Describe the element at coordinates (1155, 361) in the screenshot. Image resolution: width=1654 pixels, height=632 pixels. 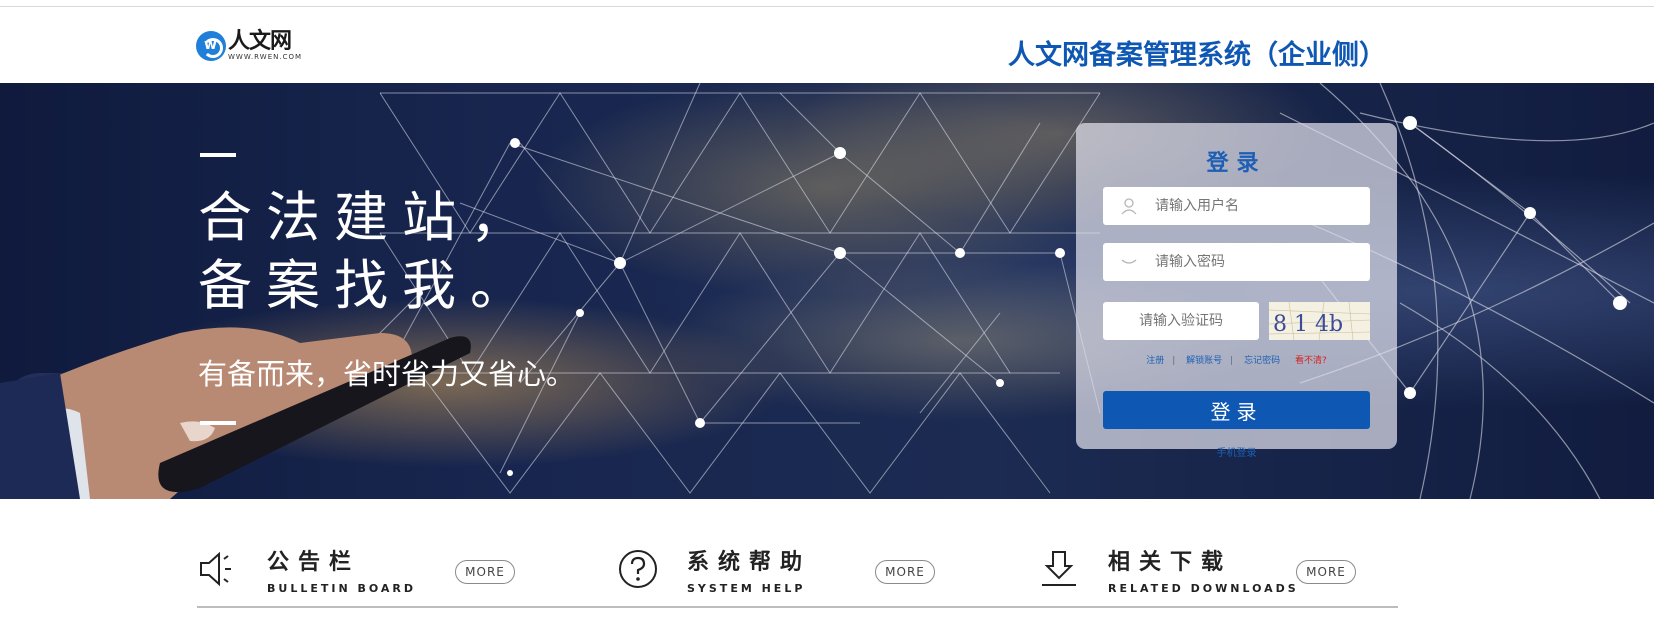
I see `register-link: 注册` at that location.